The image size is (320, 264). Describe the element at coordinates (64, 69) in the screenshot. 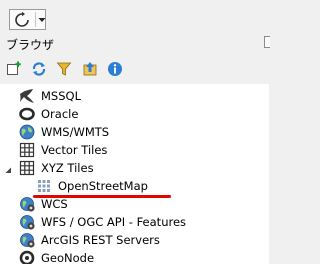

I see `filter-icon` at that location.